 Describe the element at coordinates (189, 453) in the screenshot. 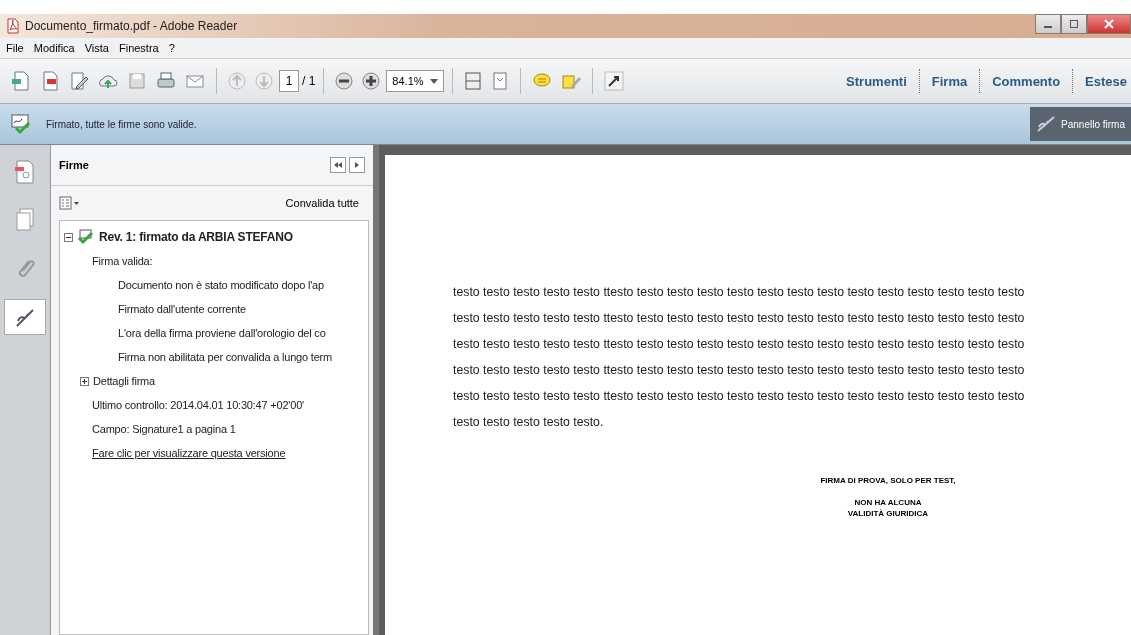

I see `view-version-link: Fare clic per visualizzare questa versione` at that location.